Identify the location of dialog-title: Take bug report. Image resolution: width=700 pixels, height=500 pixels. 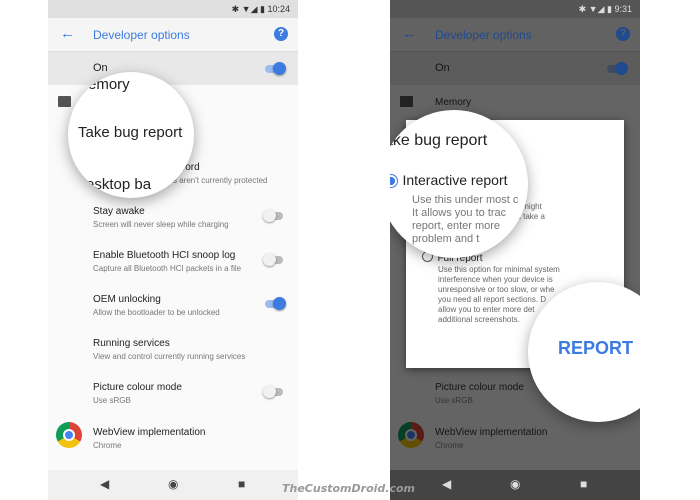
(439, 140).